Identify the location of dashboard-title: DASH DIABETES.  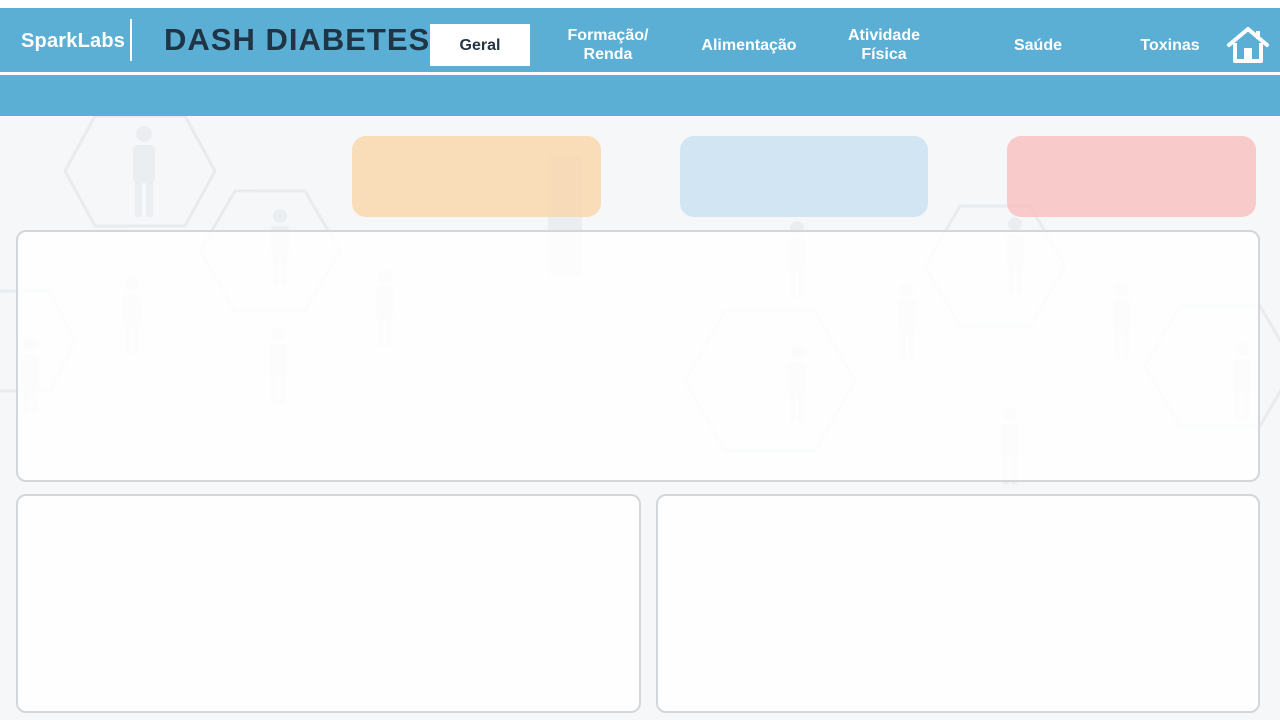
(297, 39).